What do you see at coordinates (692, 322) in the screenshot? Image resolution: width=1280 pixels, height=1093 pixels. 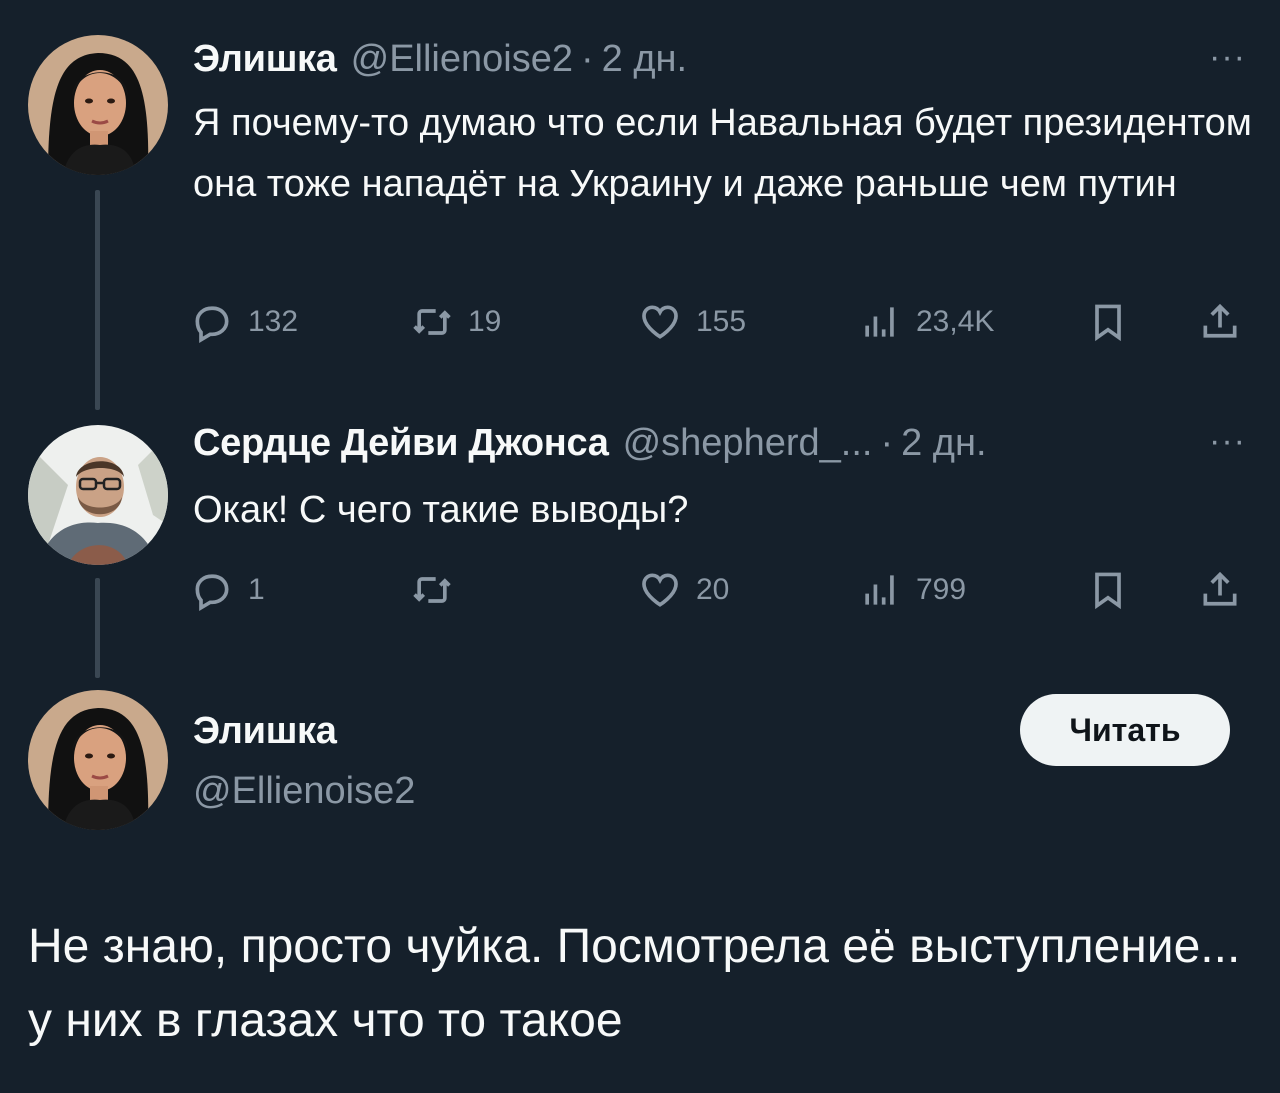 I see `like-button: 155` at bounding box center [692, 322].